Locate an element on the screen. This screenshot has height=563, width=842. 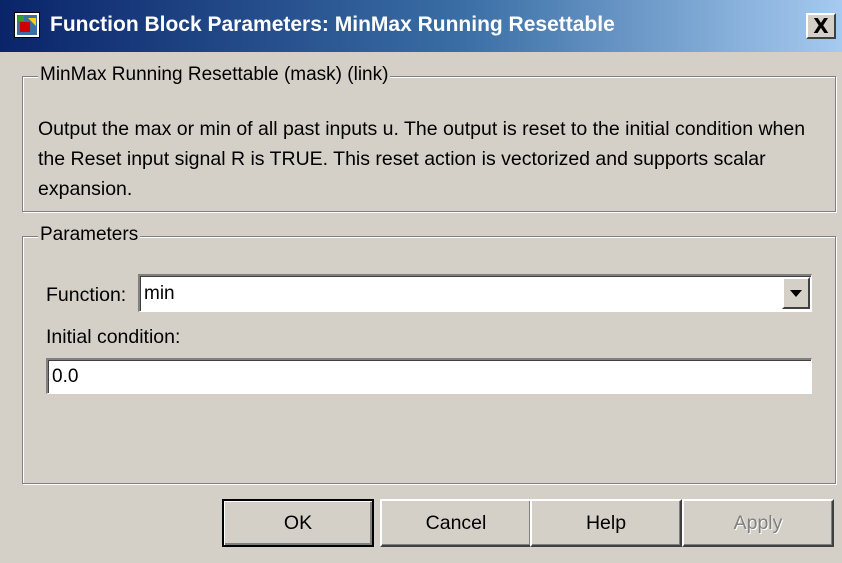
function-dropdown: min is located at coordinates (475, 293).